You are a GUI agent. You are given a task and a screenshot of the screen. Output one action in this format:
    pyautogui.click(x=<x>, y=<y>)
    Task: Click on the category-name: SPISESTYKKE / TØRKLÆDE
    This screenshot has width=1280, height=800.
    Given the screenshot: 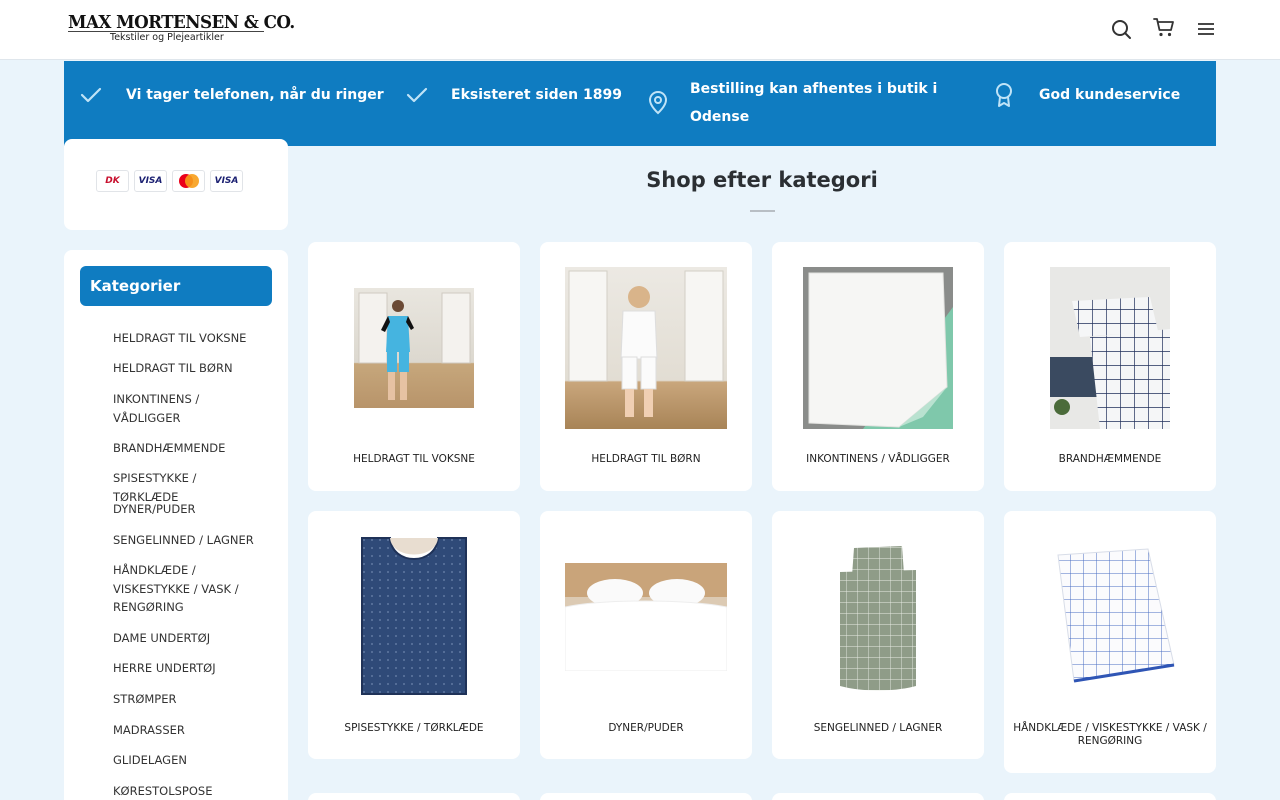 What is the action you would take?
    pyautogui.click(x=414, y=728)
    